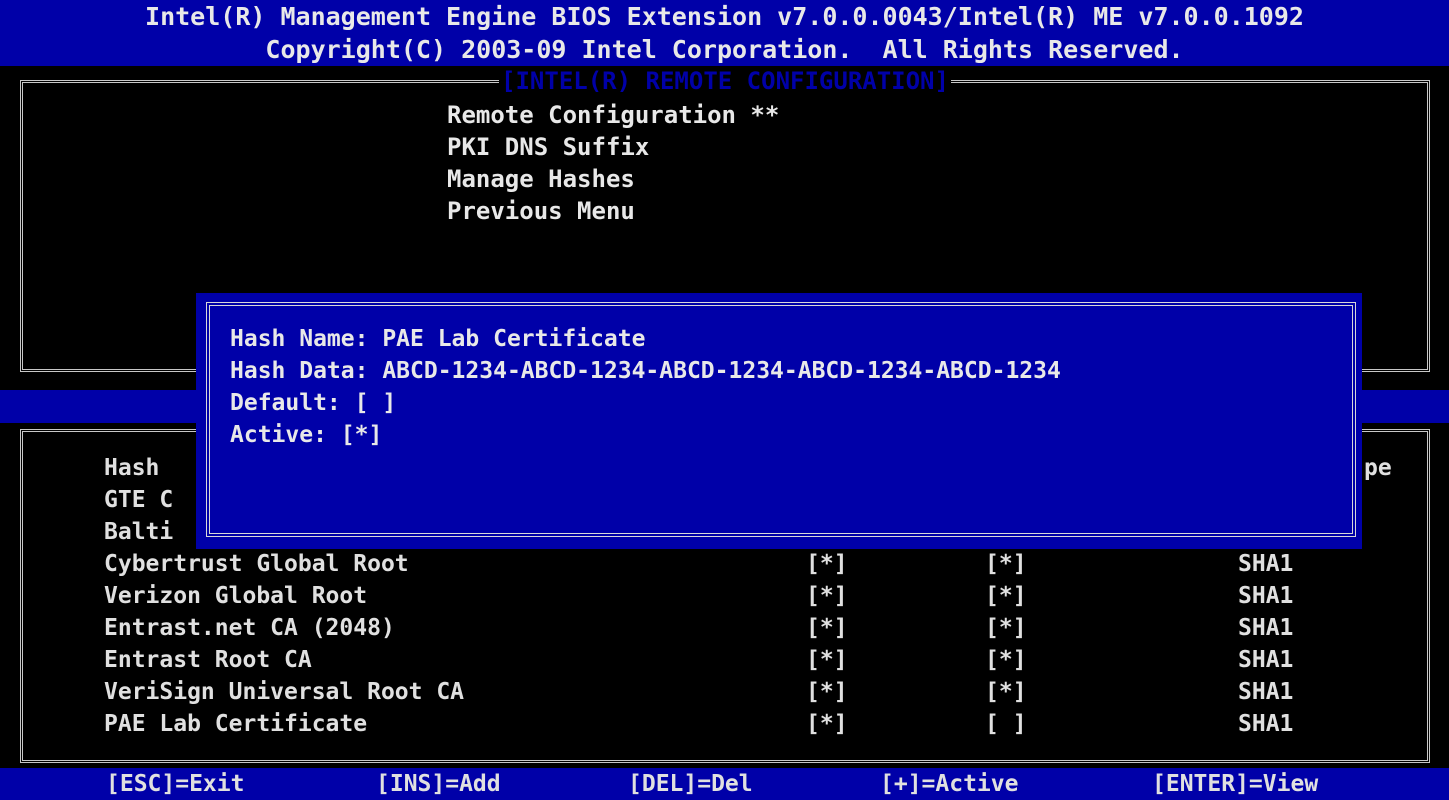 This screenshot has width=1449, height=800. Describe the element at coordinates (256, 564) in the screenshot. I see `table-row-name: Cybertrust Global Root` at that location.